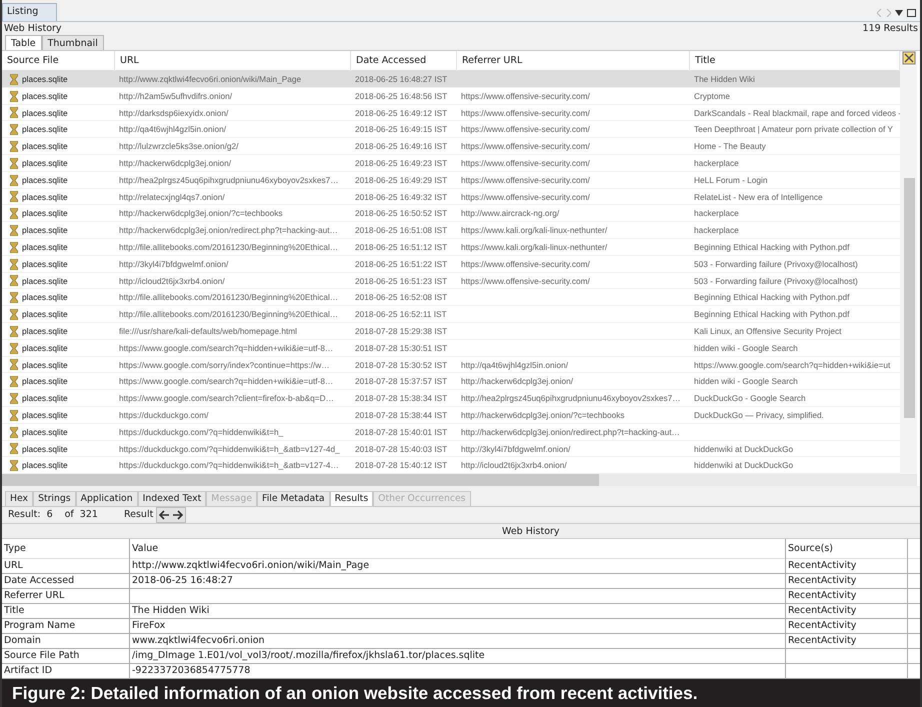  What do you see at coordinates (758, 197) in the screenshot?
I see `table-cell-text: RelateList - New era of Intelligence` at bounding box center [758, 197].